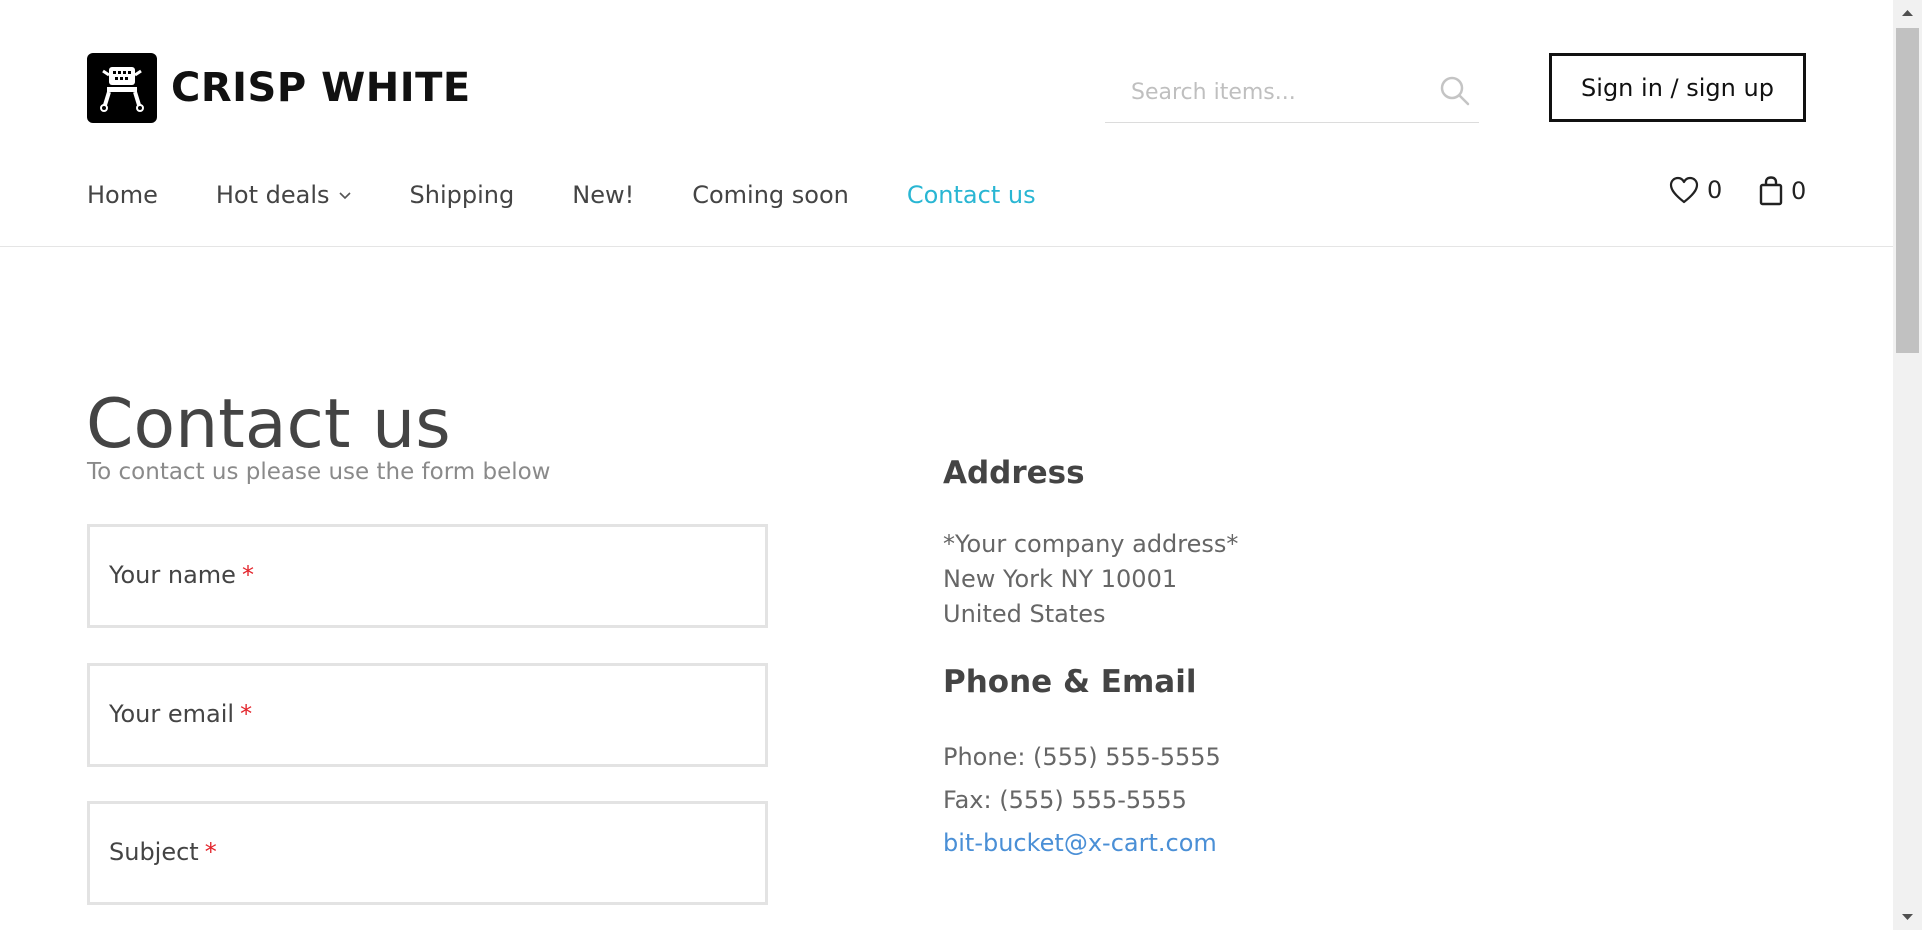 Image resolution: width=1922 pixels, height=930 pixels. What do you see at coordinates (1024, 614) in the screenshot?
I see `address-line: United States` at bounding box center [1024, 614].